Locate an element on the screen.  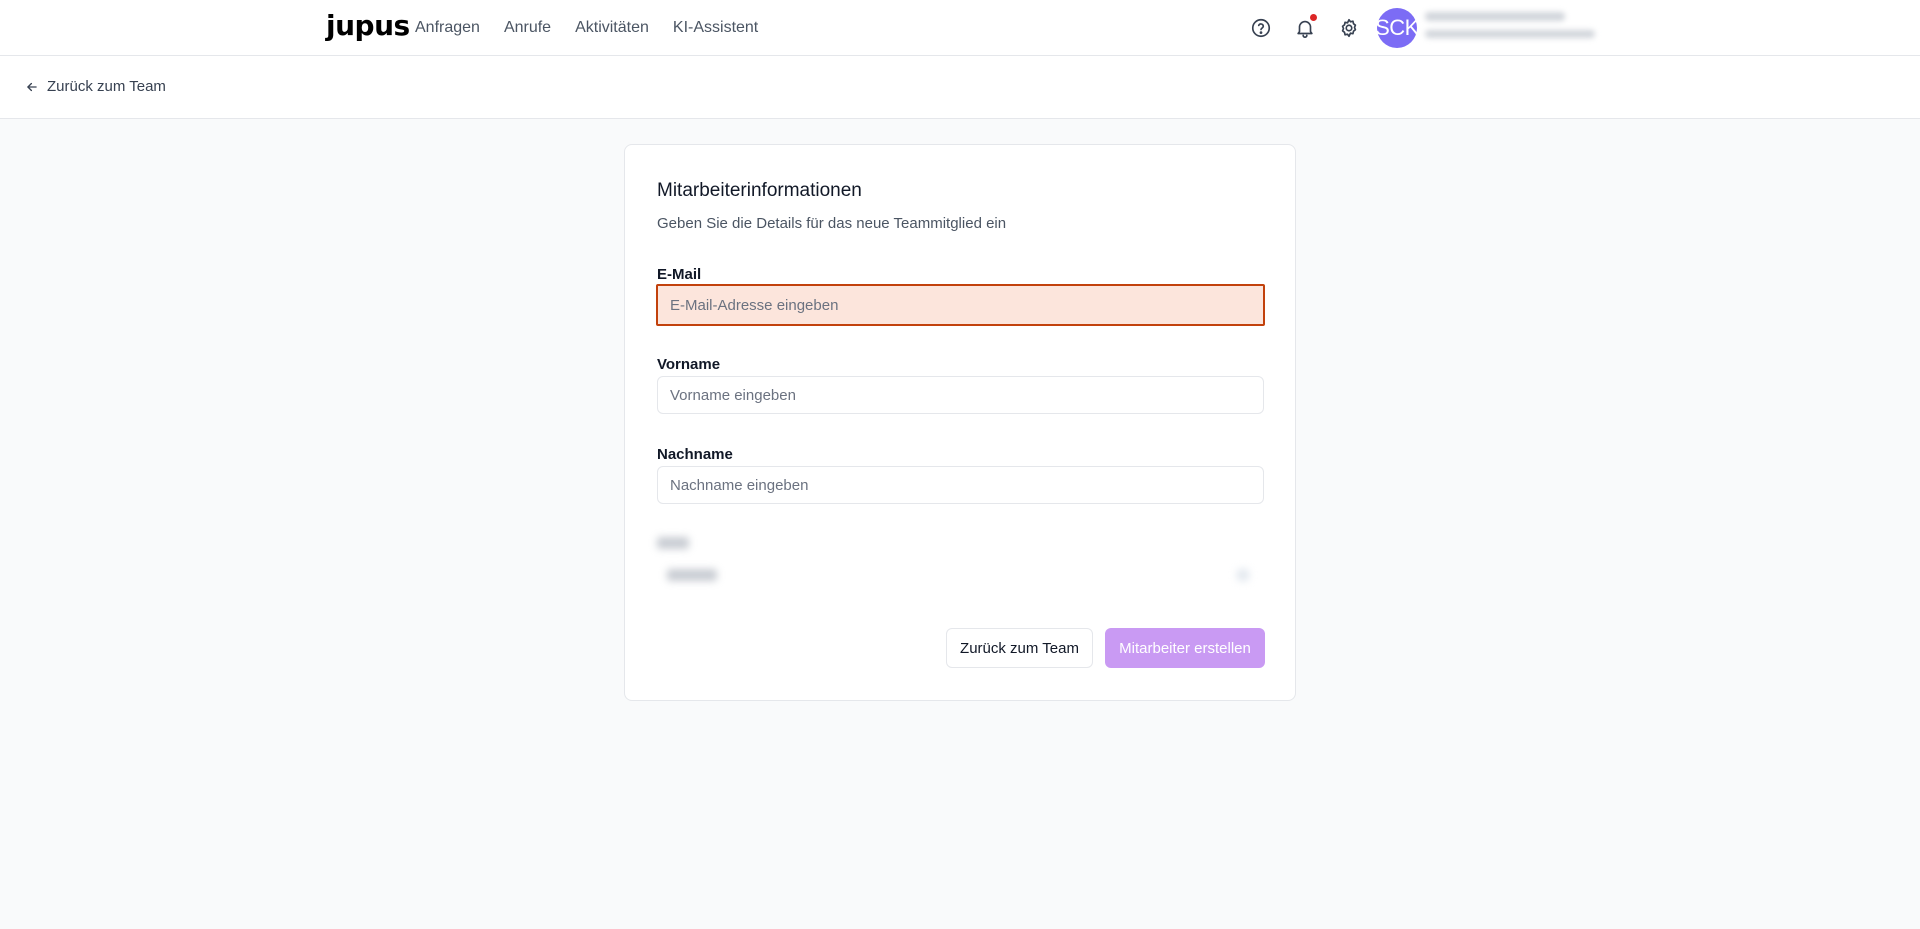
notification-dot is located at coordinates (1313, 17).